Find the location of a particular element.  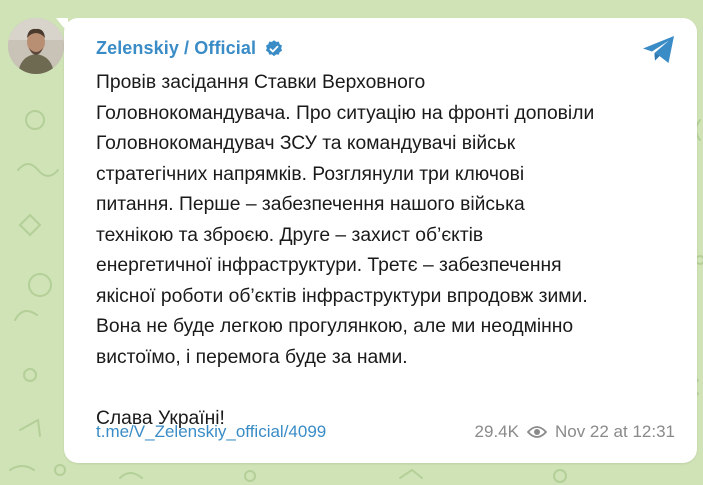

message-meta: 29.4K Nov 22 at 12:31 is located at coordinates (575, 432).